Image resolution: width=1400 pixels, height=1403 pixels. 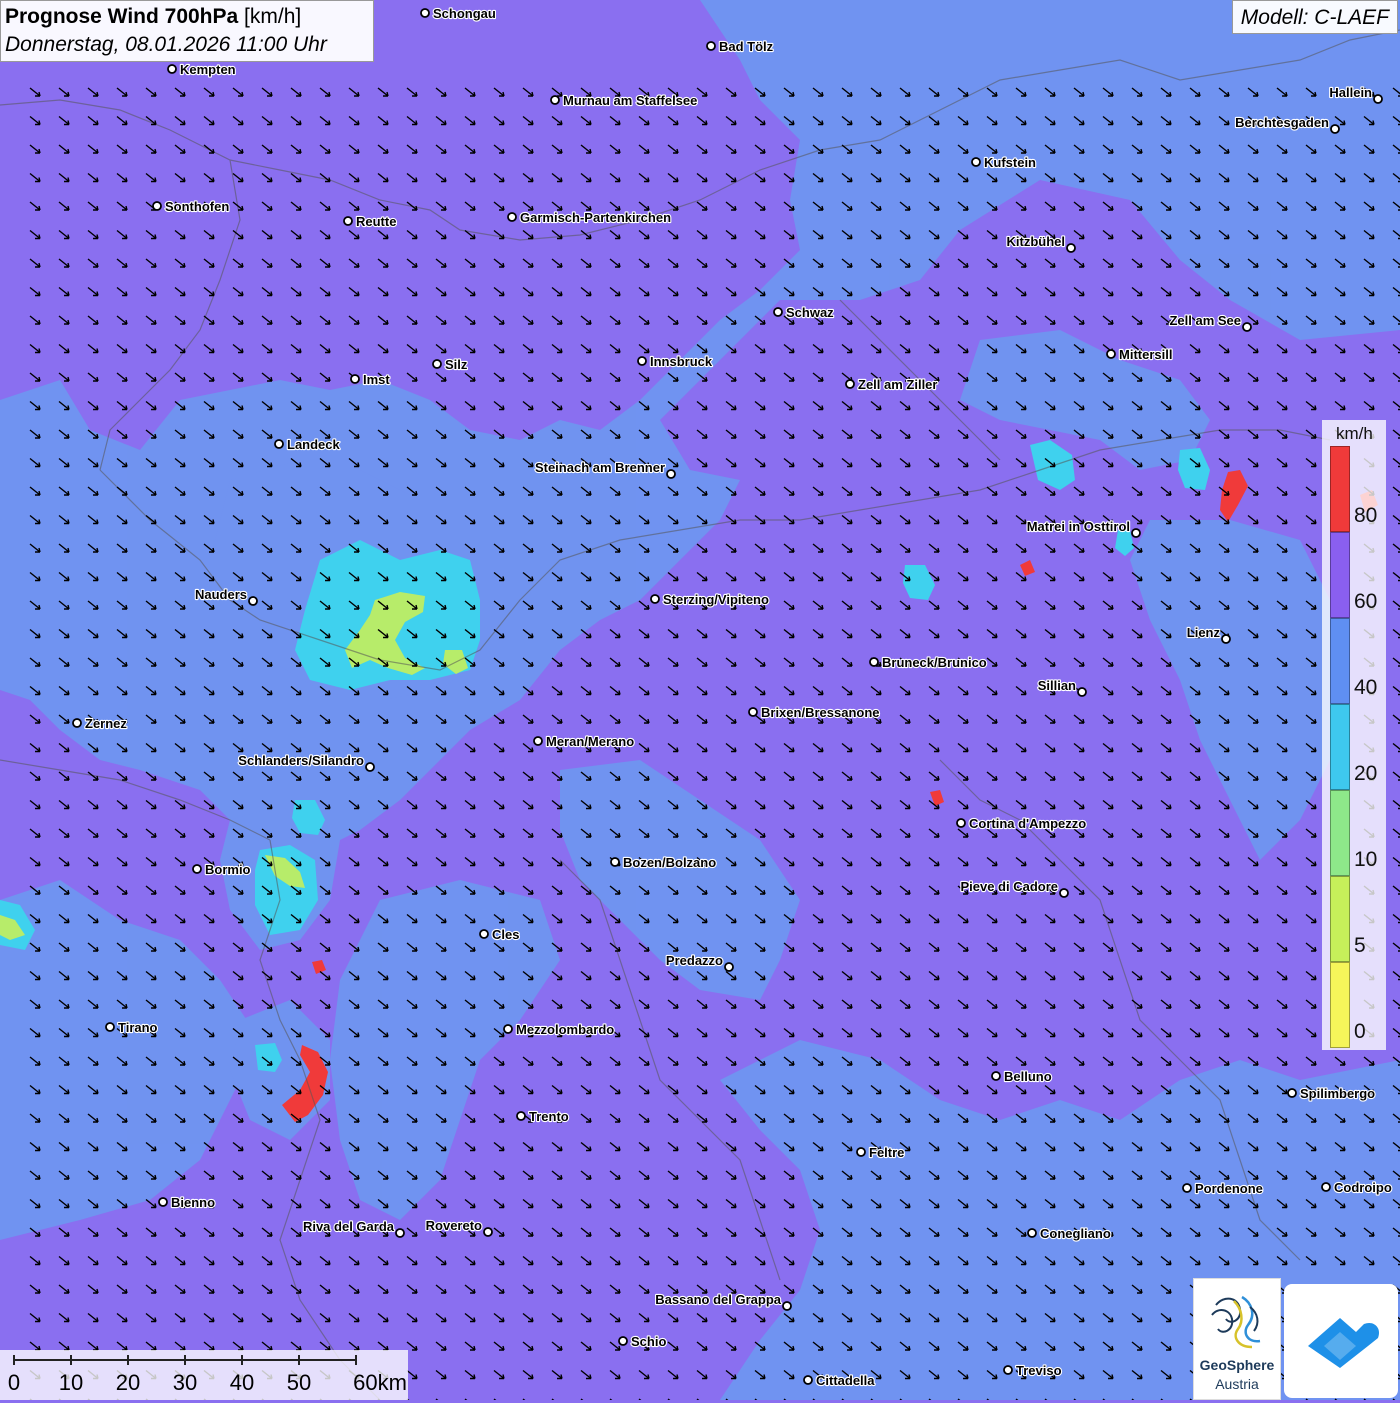 What do you see at coordinates (454, 1225) in the screenshot?
I see `city-label: Rovereto` at bounding box center [454, 1225].